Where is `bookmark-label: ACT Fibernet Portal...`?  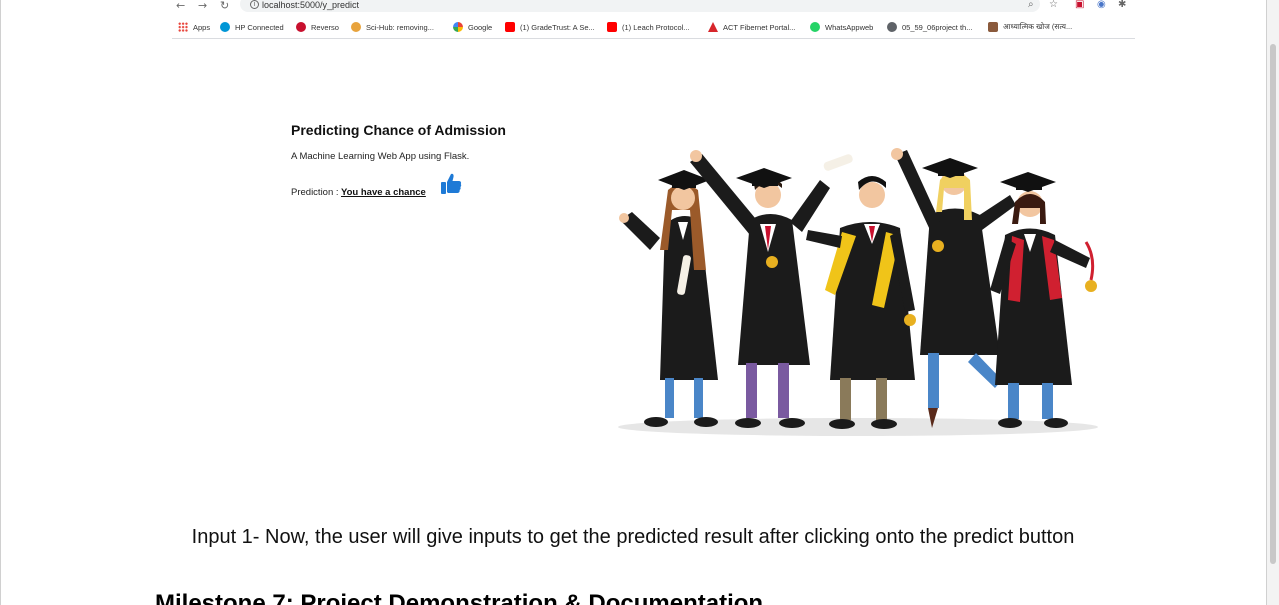
bookmark-label: ACT Fibernet Portal... is located at coordinates (759, 27).